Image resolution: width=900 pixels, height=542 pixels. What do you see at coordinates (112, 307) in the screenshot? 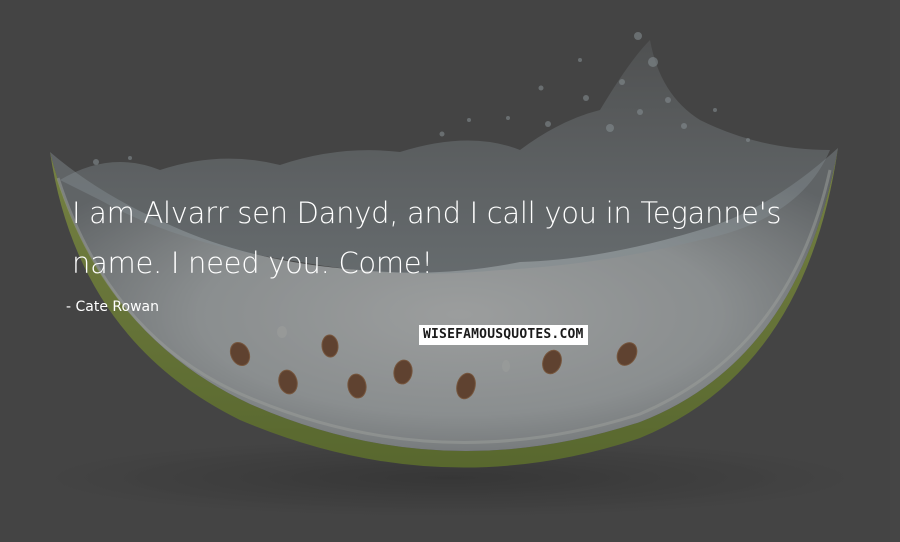
I see `quote-author: - Cate Rowan` at bounding box center [112, 307].